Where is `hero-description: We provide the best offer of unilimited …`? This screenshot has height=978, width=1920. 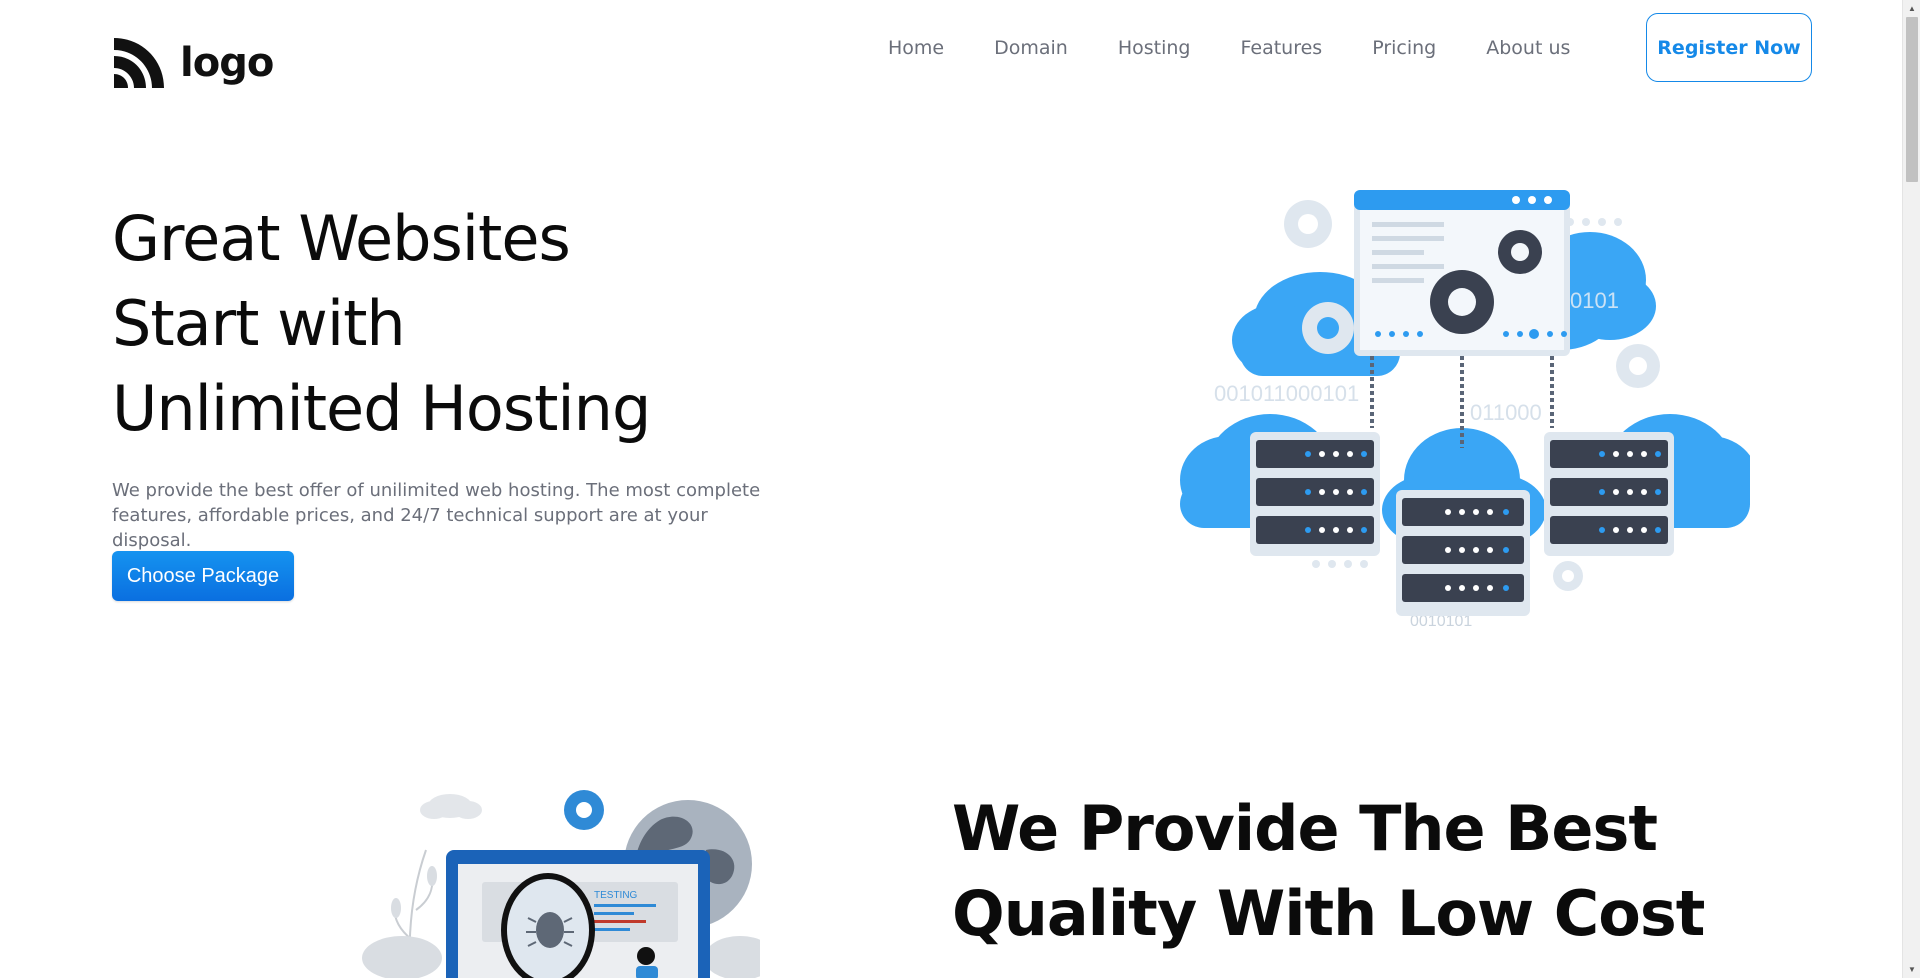
hero-description: We provide the best offer of unilimited … is located at coordinates (436, 515).